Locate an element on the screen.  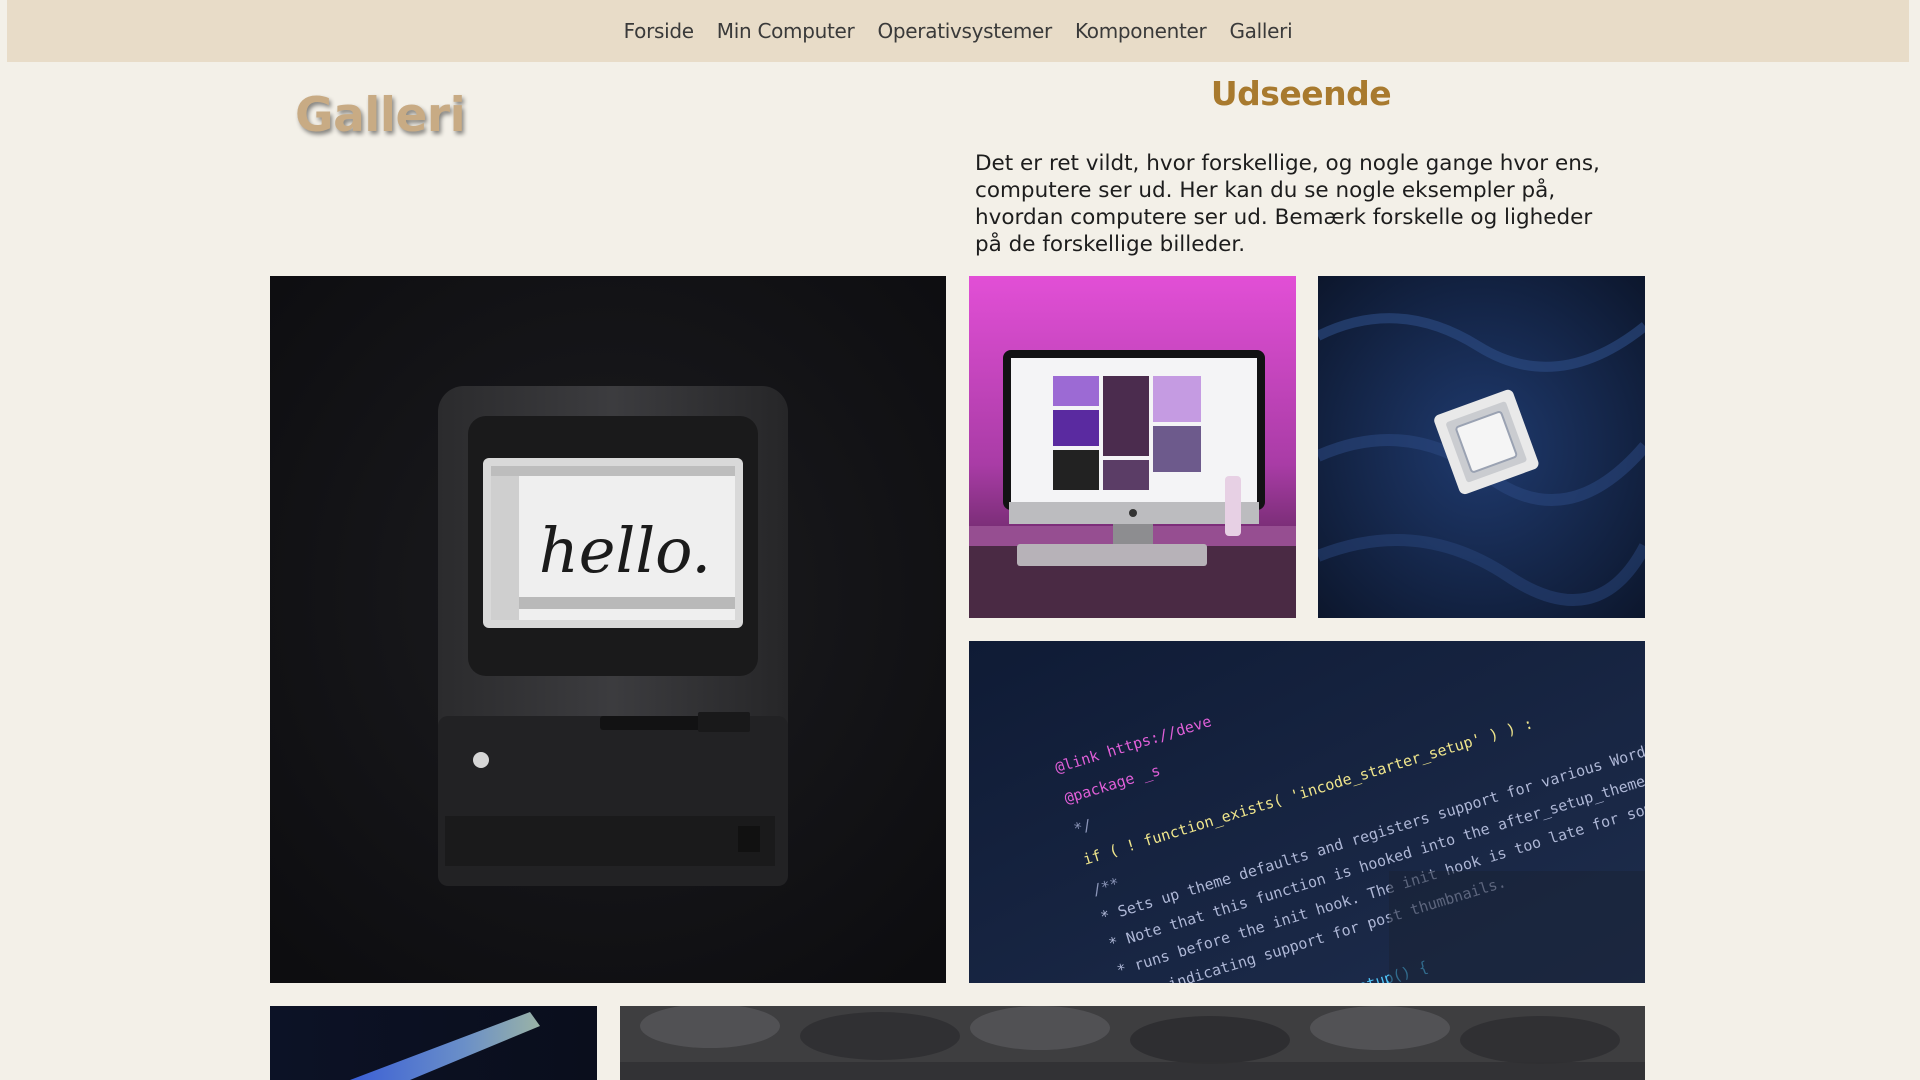
nav-link-operativsystemer: Operativsystemer is located at coordinates (964, 31).